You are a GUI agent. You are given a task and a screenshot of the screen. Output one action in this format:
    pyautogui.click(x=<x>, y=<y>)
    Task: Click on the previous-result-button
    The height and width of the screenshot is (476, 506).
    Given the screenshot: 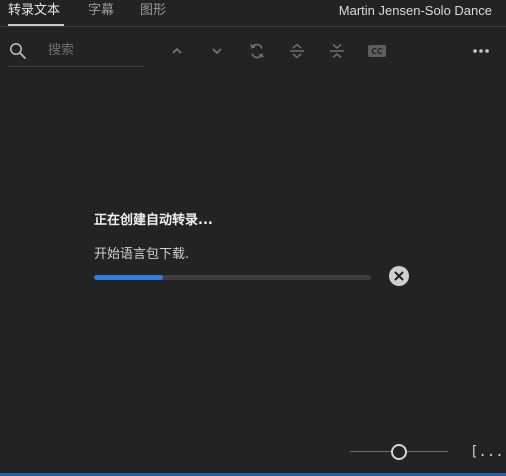 What is the action you would take?
    pyautogui.click(x=177, y=51)
    